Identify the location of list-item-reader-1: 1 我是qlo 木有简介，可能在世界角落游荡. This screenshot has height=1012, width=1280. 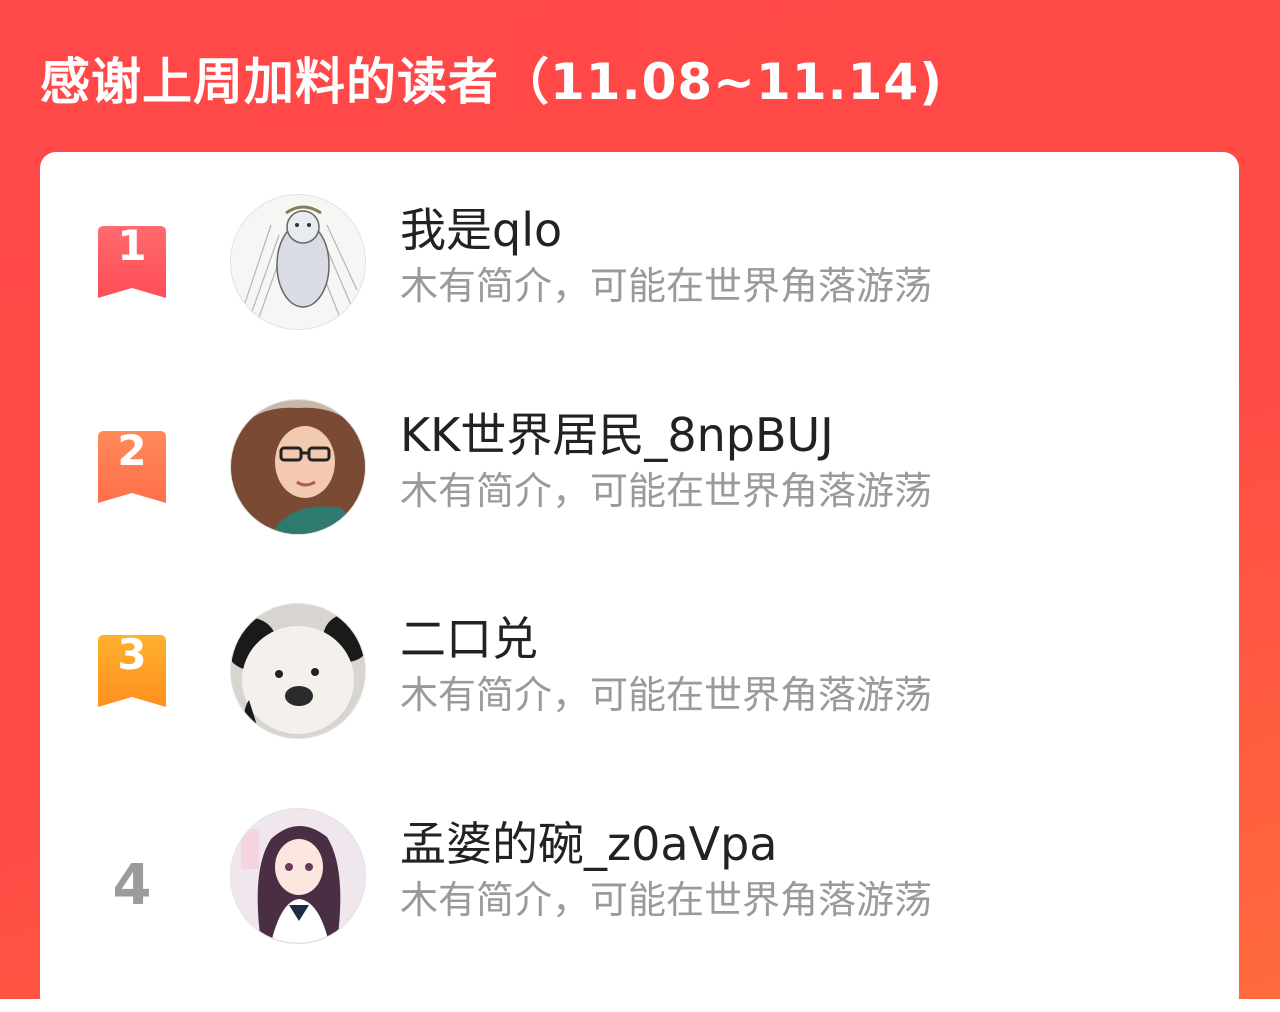
(639, 269).